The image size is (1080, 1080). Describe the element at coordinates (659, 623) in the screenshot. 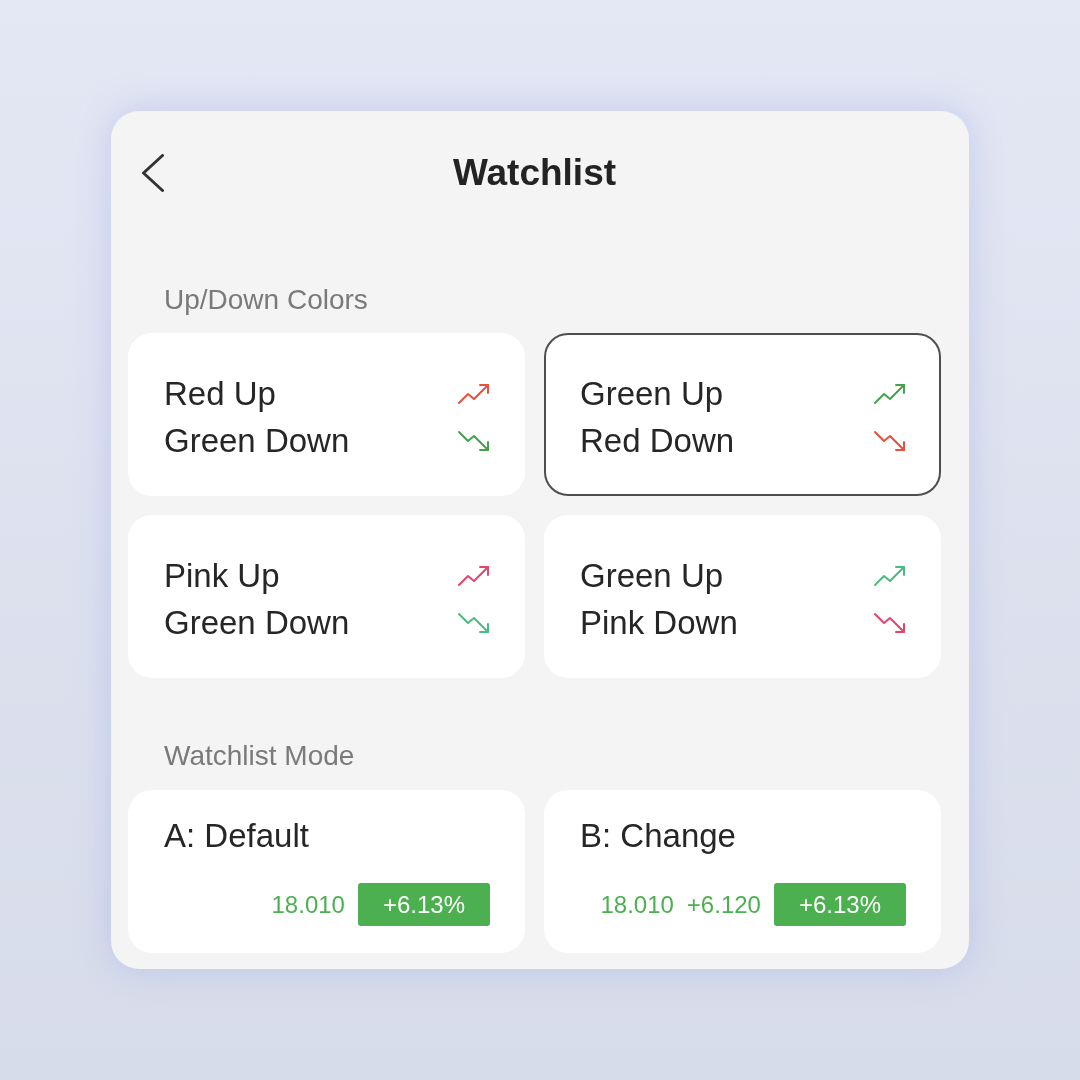

I see `color-scheme-label: Pink Down` at that location.